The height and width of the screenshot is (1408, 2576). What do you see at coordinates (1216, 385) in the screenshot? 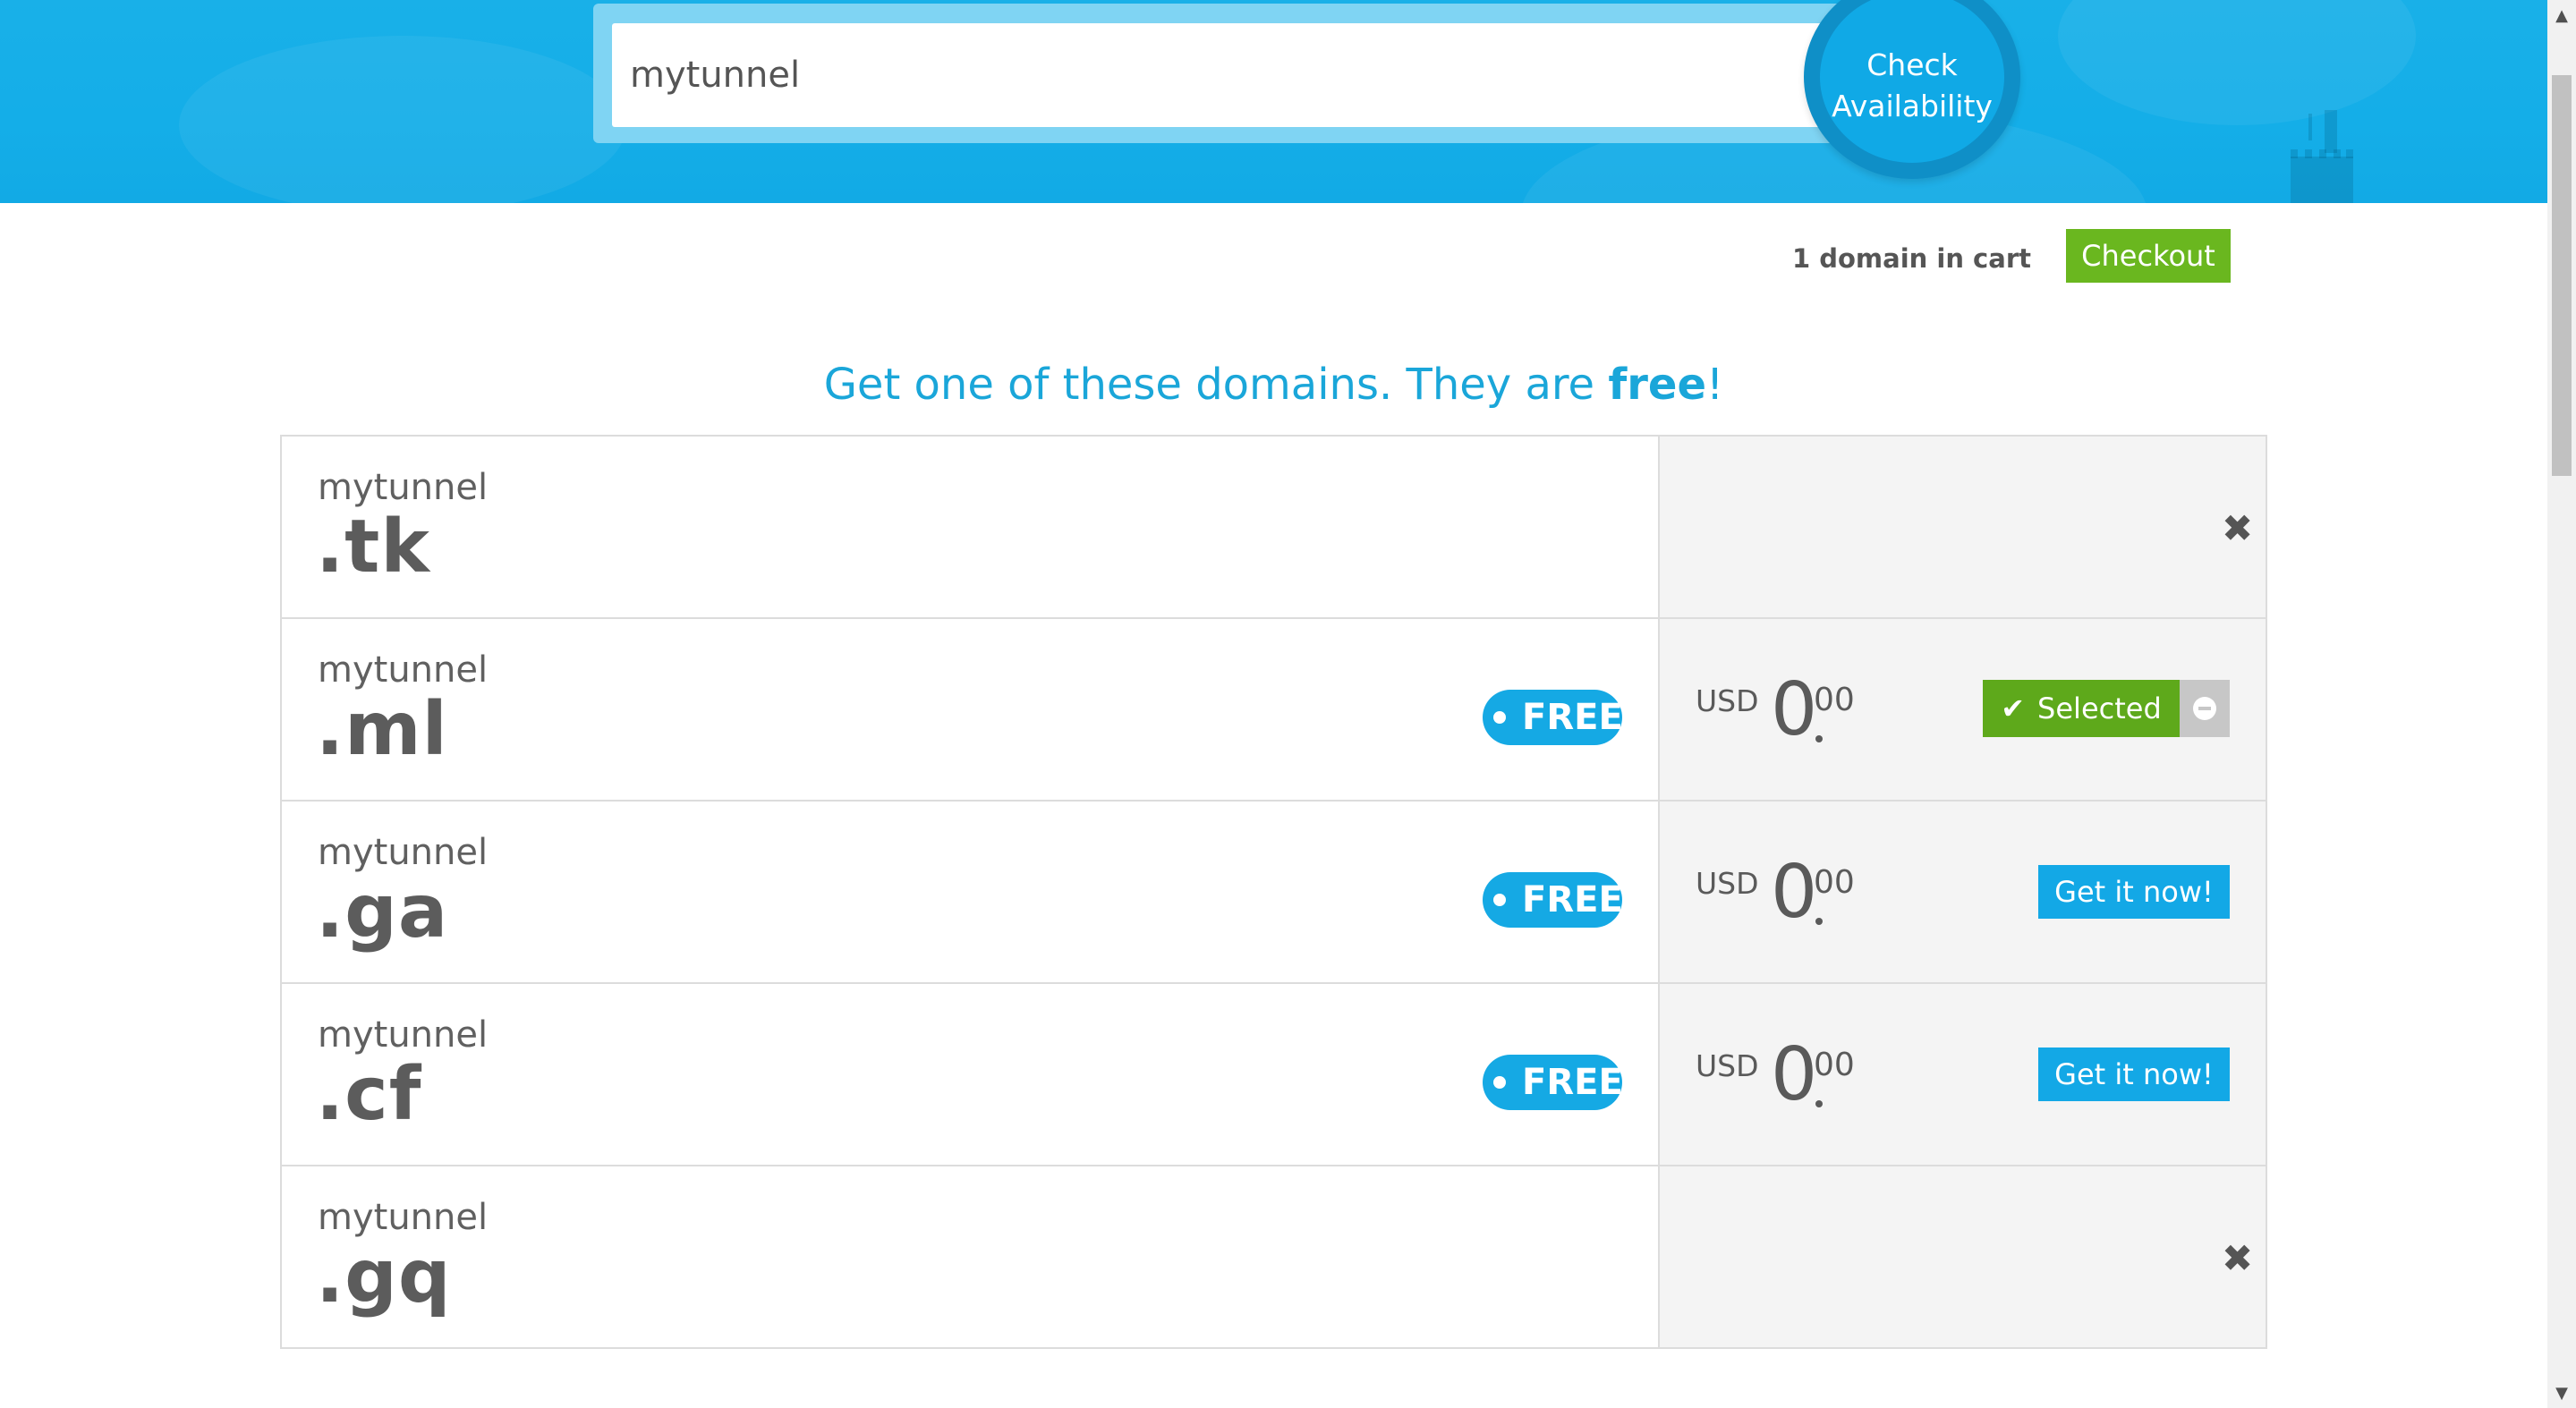
I see `promo-text: Get one of these domains. They are` at bounding box center [1216, 385].